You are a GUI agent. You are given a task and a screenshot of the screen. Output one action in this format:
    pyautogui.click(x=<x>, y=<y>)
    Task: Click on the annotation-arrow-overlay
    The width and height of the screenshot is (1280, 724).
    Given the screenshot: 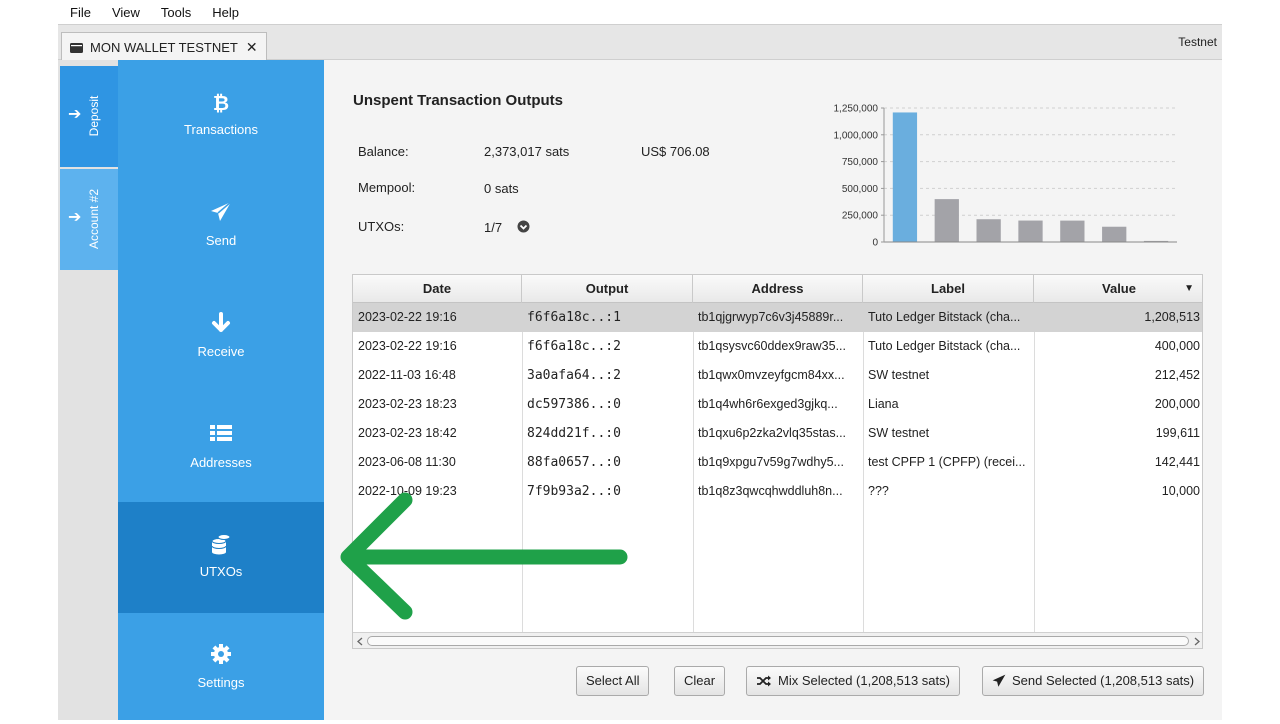 What is the action you would take?
    pyautogui.click(x=484, y=556)
    